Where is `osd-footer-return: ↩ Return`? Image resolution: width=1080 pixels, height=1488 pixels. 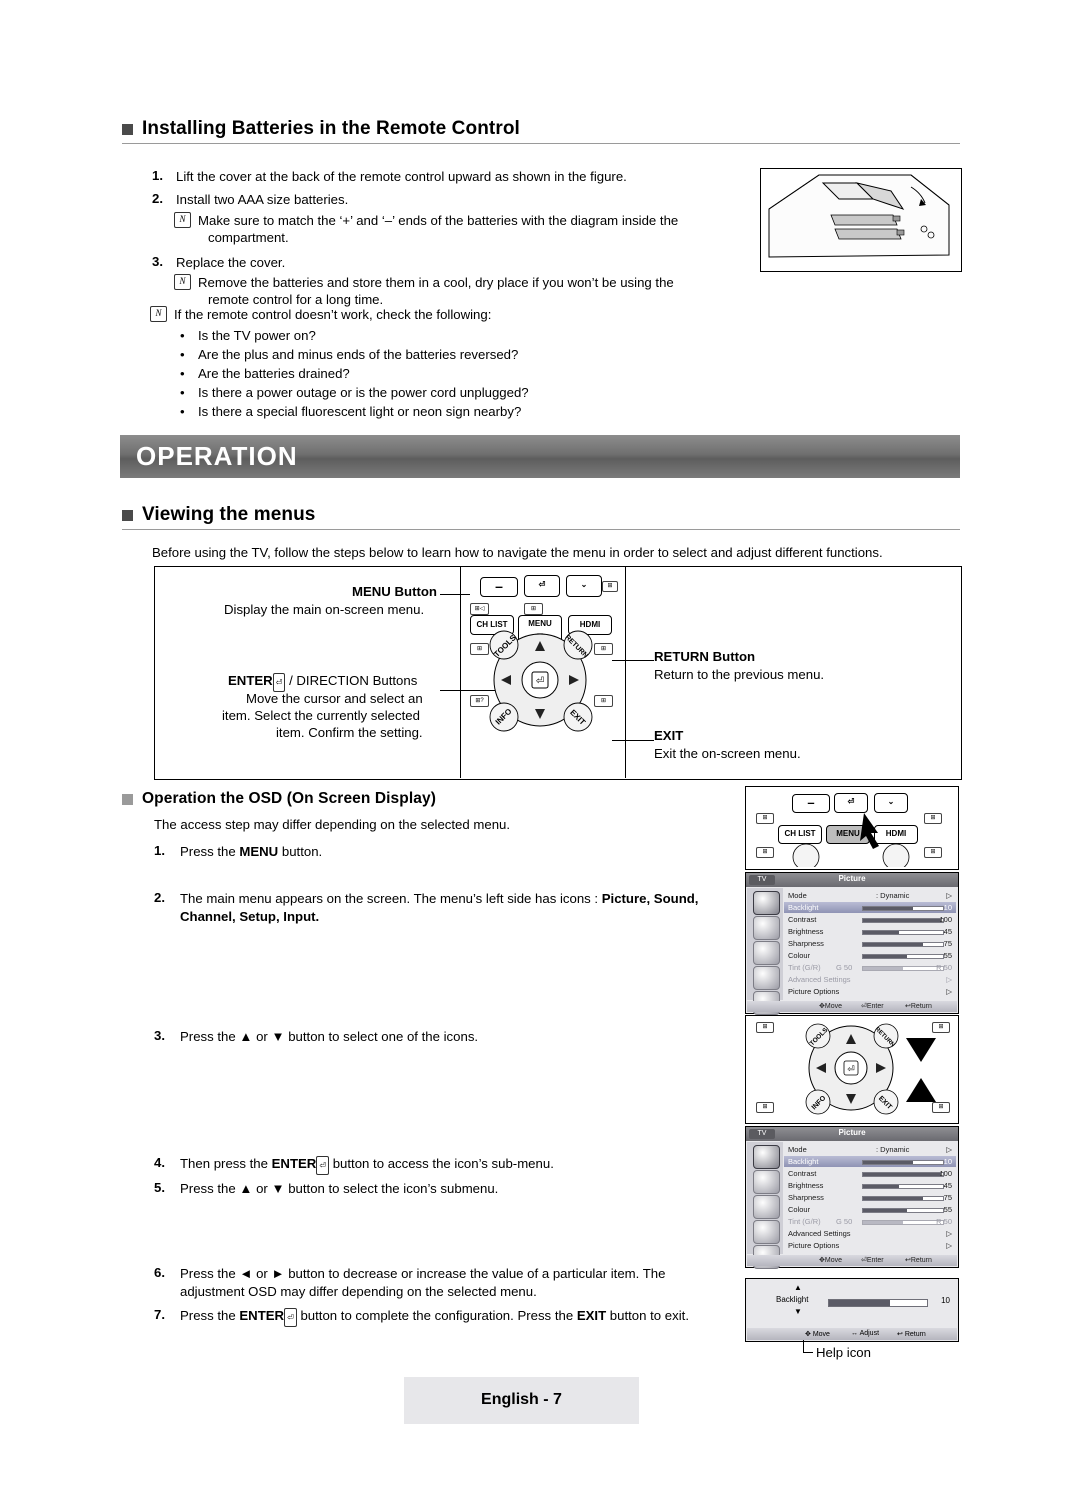 osd-footer-return: ↩ Return is located at coordinates (918, 1006).